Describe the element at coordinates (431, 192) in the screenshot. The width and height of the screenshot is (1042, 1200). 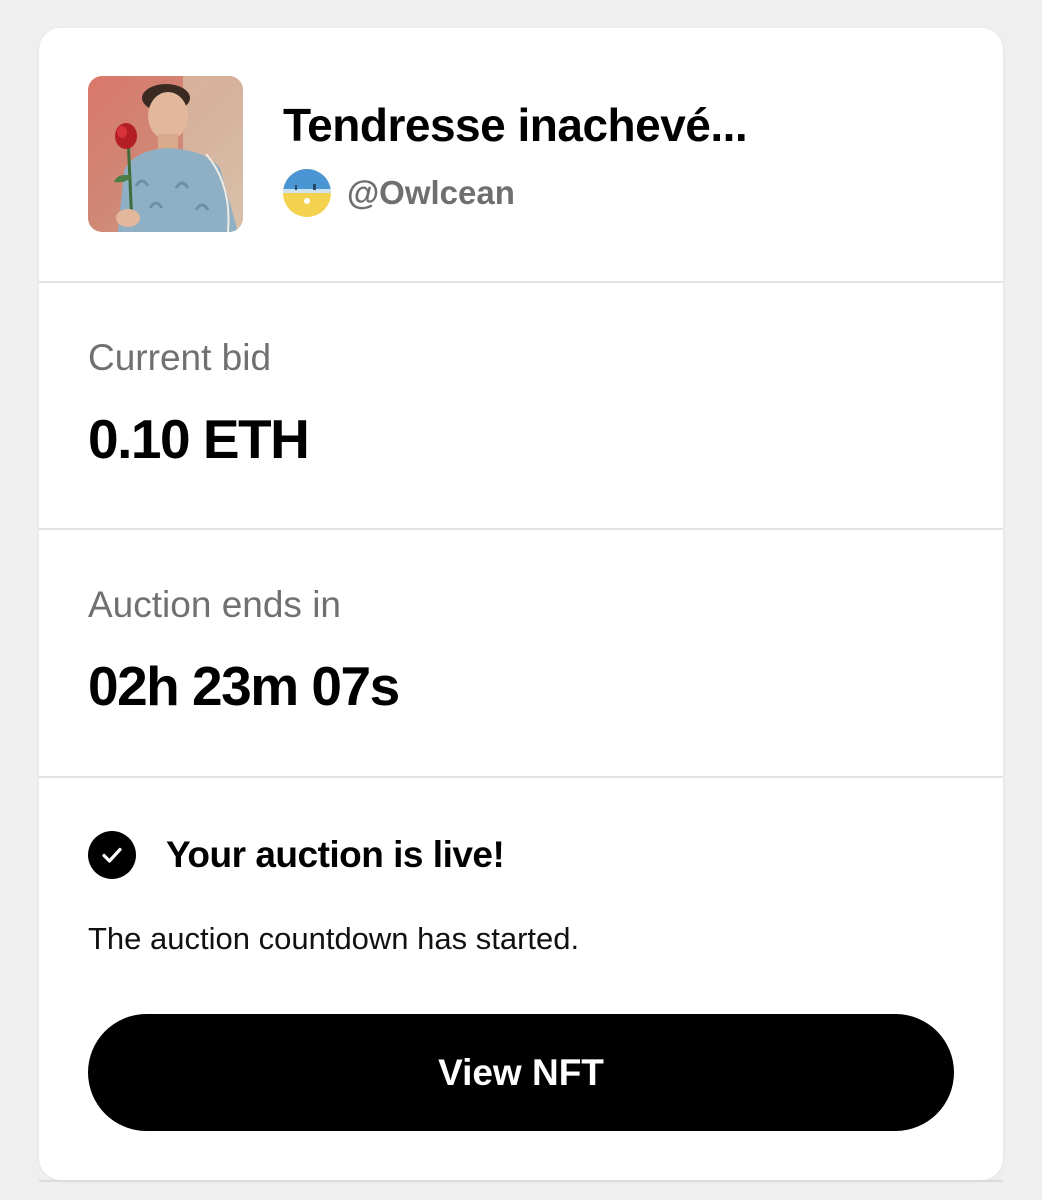
I see `creator-handle: @Owlcean` at that location.